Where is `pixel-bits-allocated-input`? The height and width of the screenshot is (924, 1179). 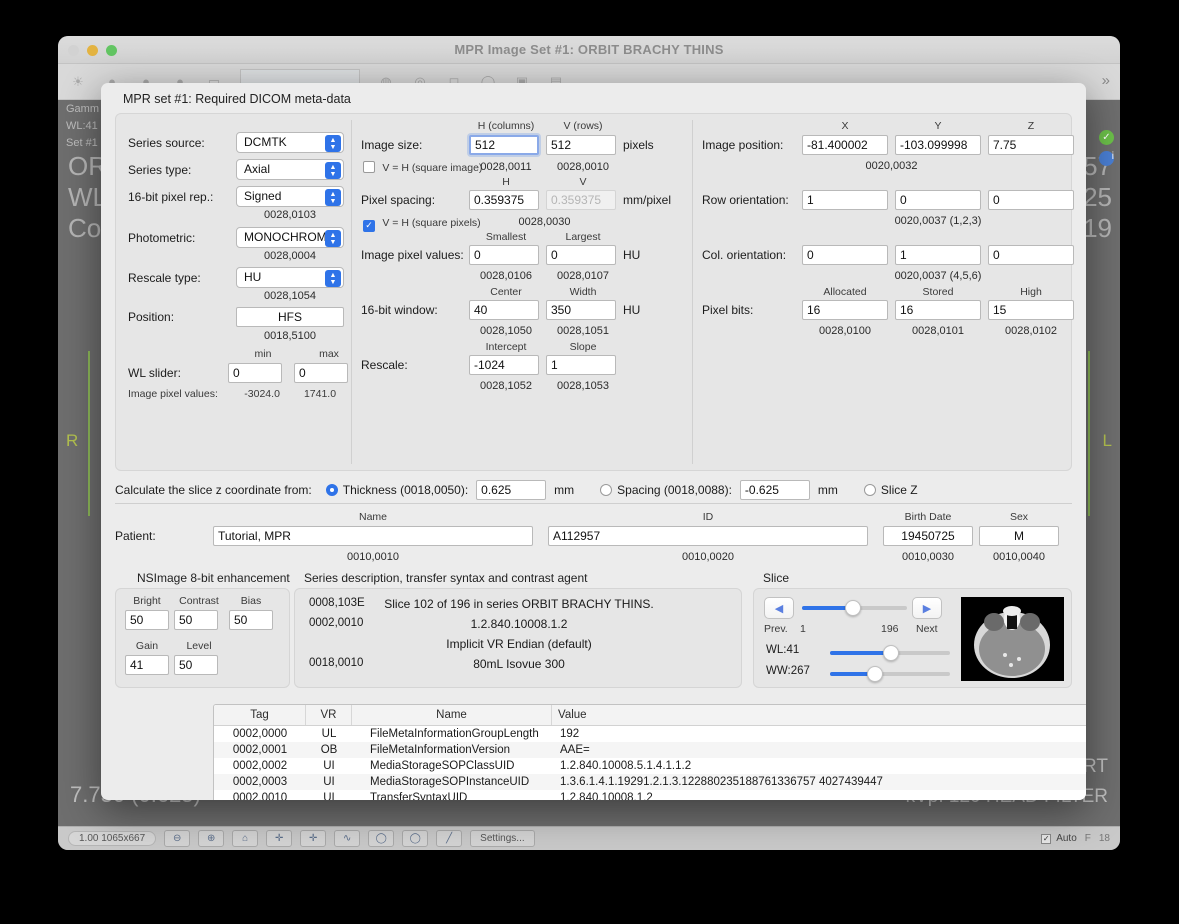
pixel-bits-allocated-input is located at coordinates (845, 310).